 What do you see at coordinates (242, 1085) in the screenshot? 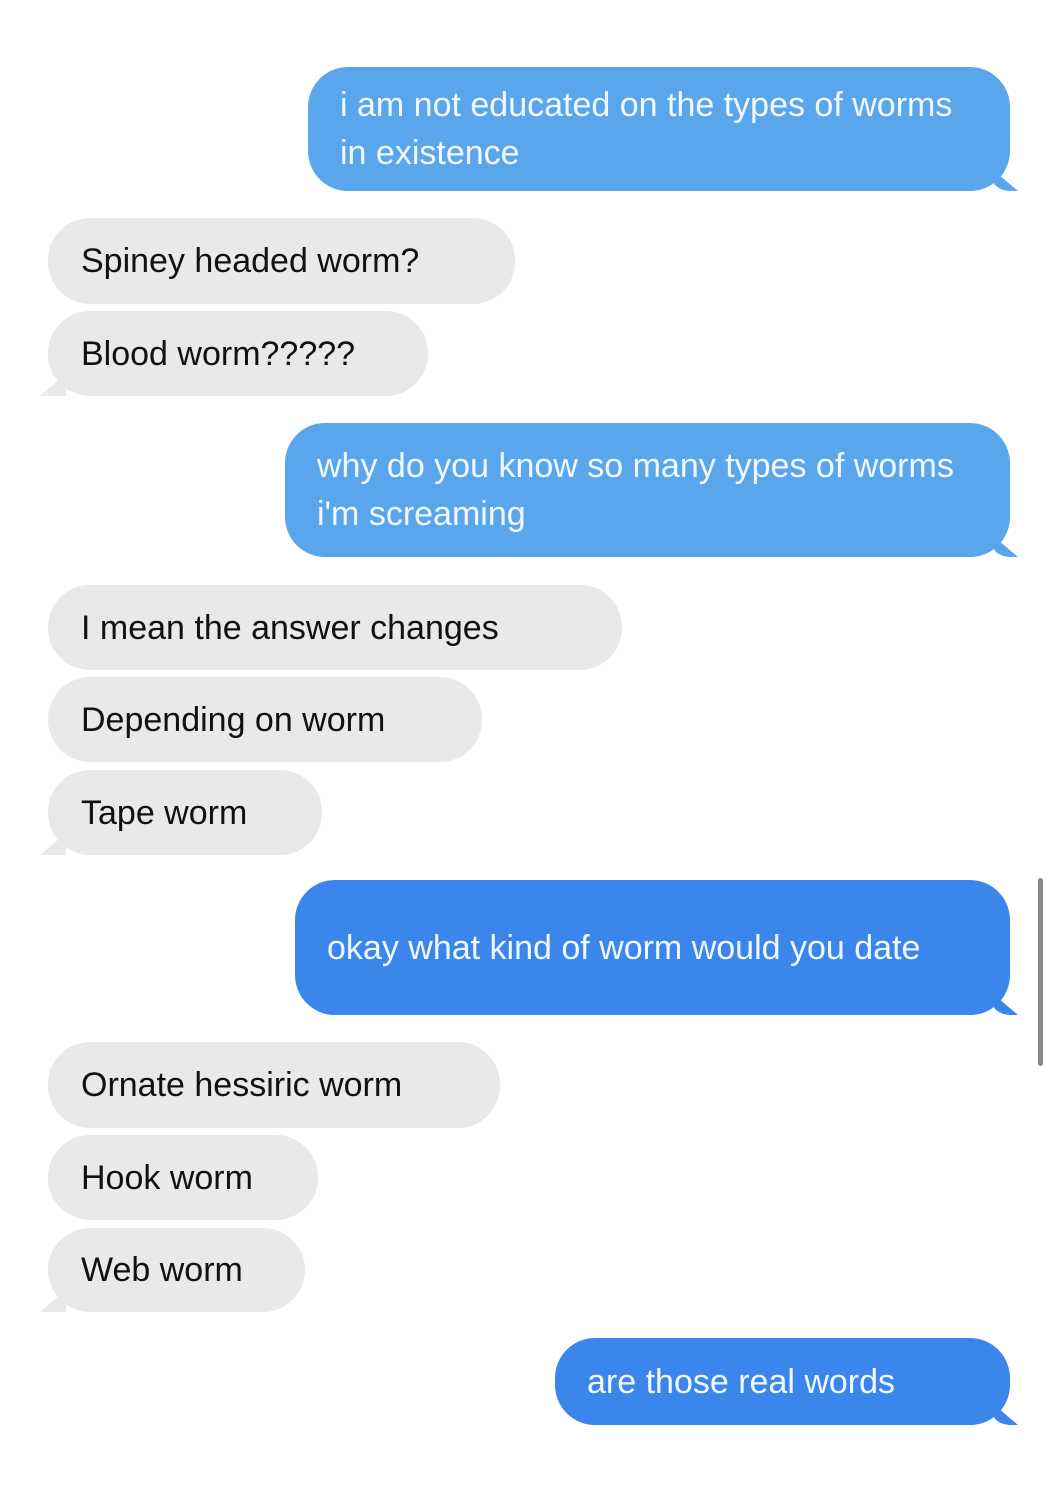
I see `message-text: Ornate hessiric worm` at bounding box center [242, 1085].